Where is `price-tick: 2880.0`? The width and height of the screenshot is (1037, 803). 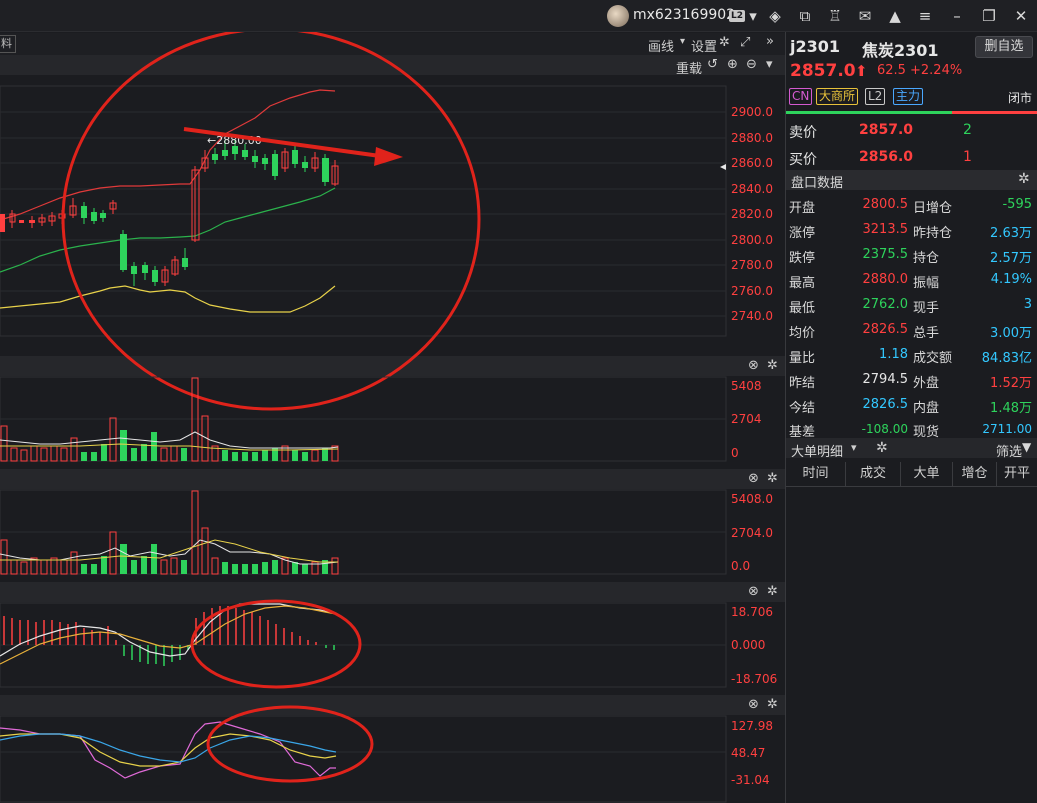
price-tick: 2880.0 is located at coordinates (752, 138).